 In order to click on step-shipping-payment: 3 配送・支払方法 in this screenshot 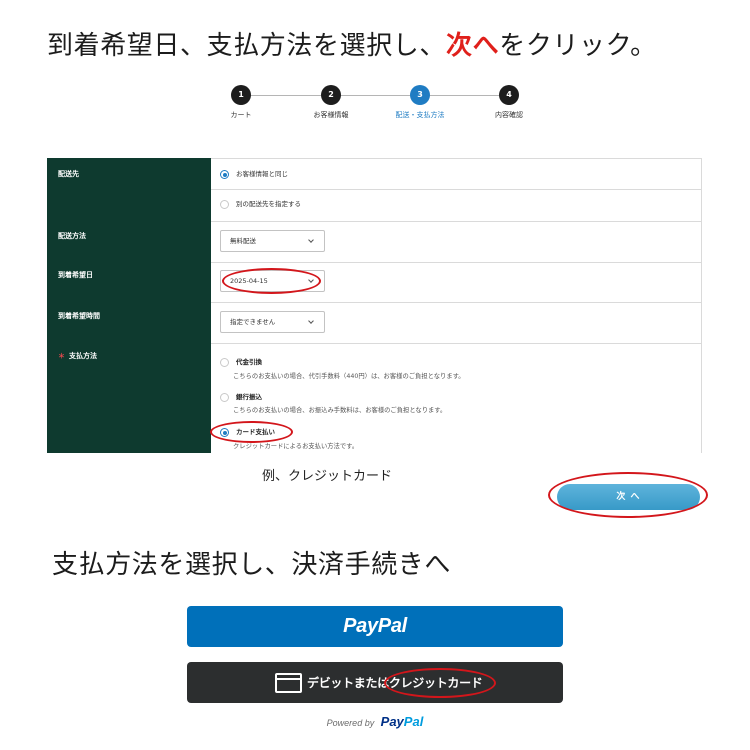, I will do `click(420, 102)`.